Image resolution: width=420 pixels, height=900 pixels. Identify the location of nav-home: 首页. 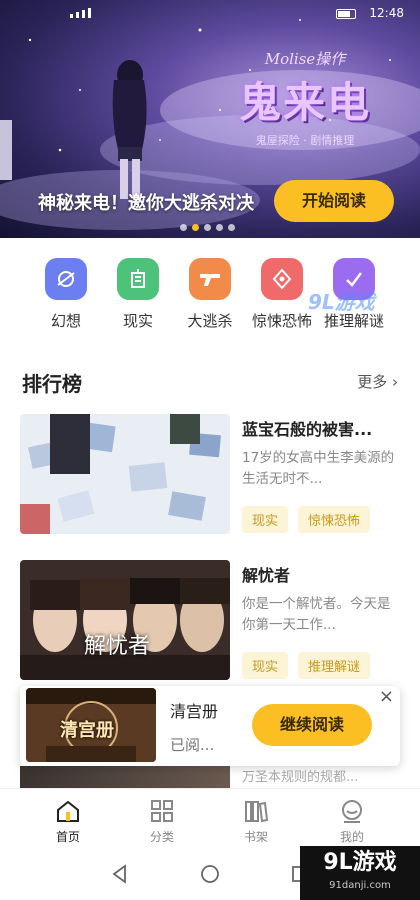
(68, 821).